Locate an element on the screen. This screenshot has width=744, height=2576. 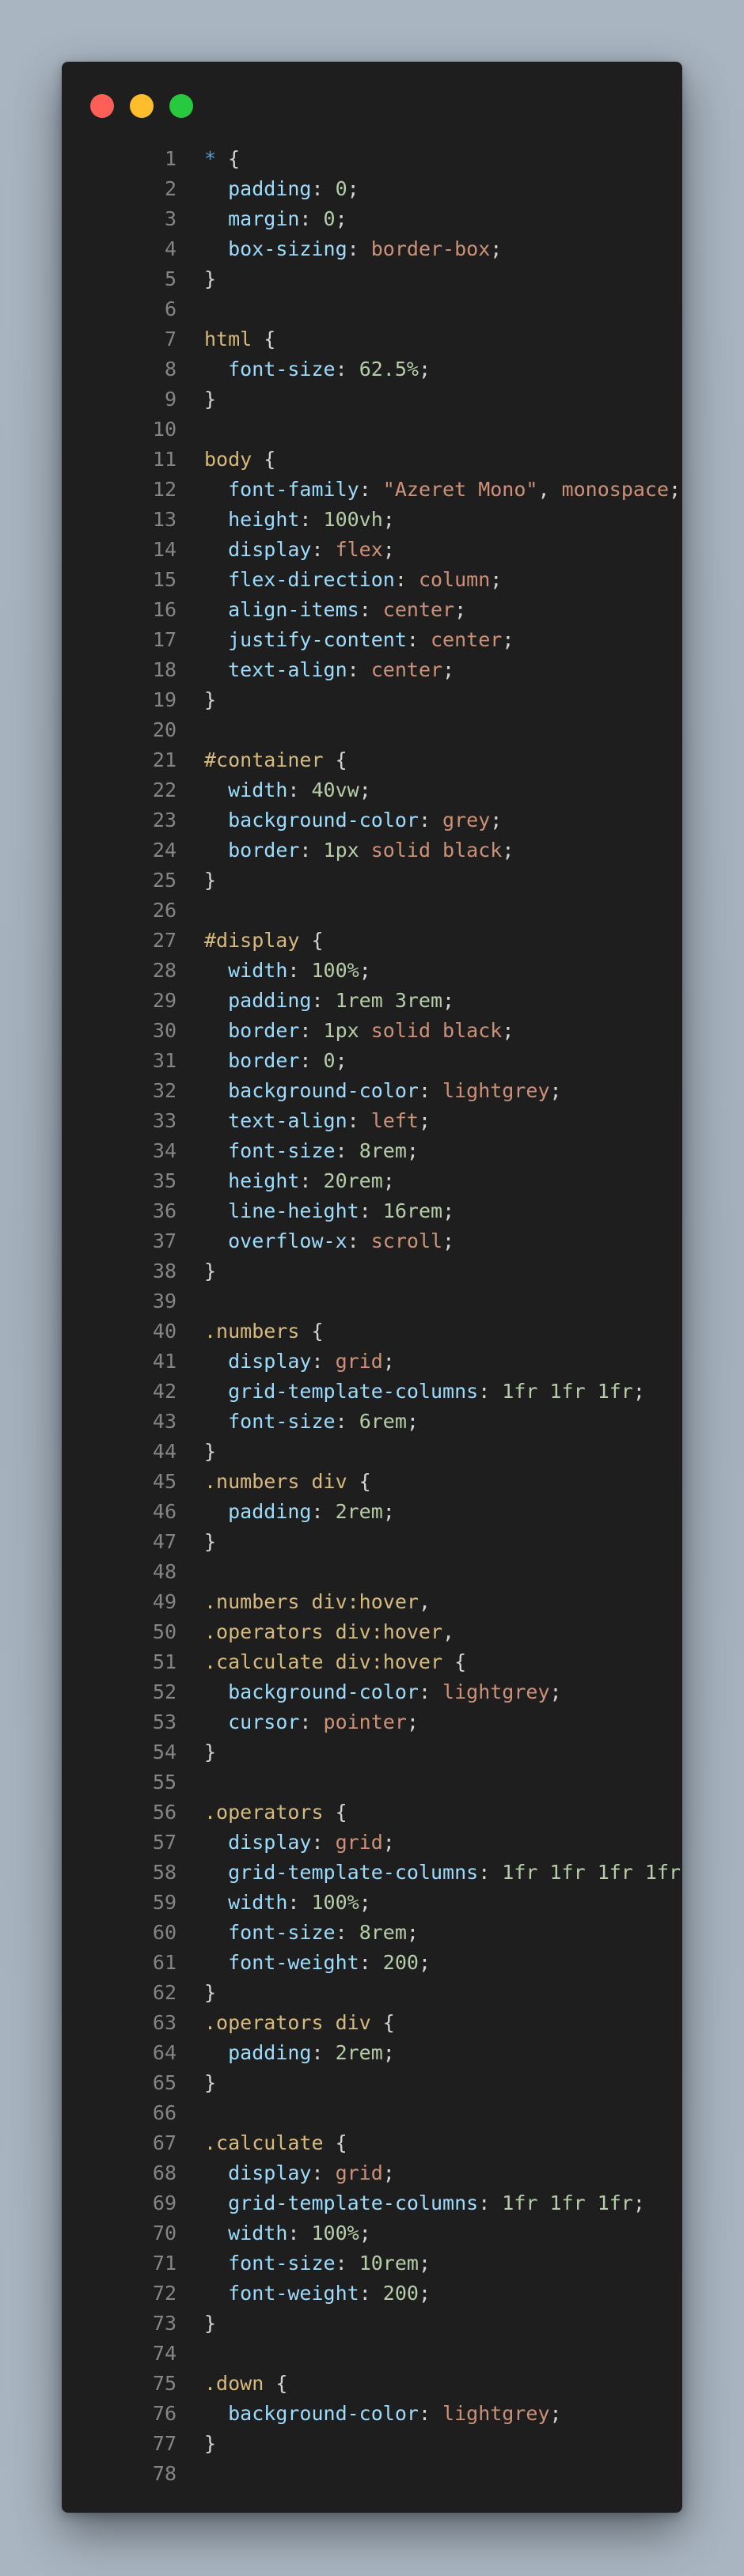
line-number: 65 is located at coordinates (164, 2082).